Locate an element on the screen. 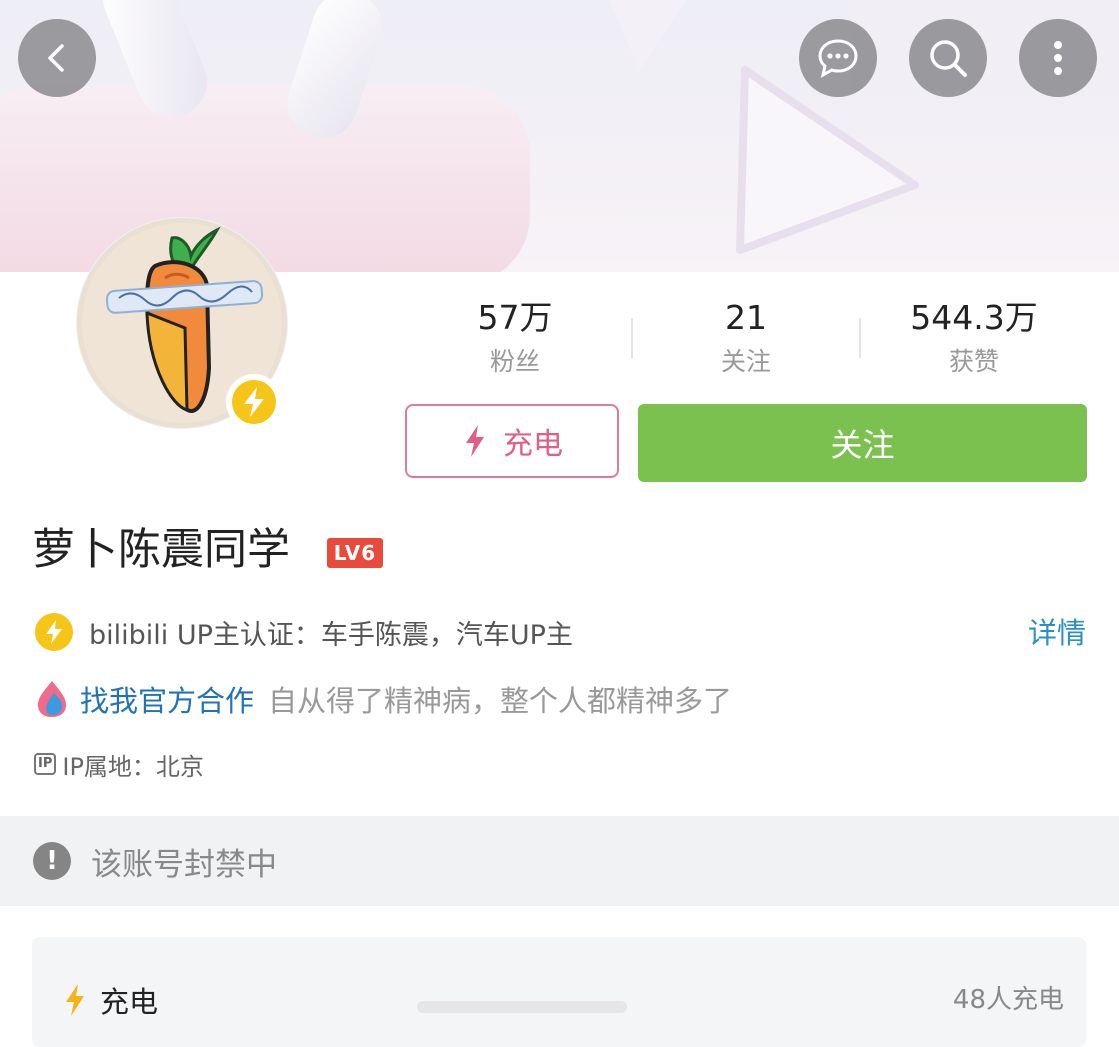 The height and width of the screenshot is (1047, 1119). charge-card-title-row: 充电 is located at coordinates (110, 1000).